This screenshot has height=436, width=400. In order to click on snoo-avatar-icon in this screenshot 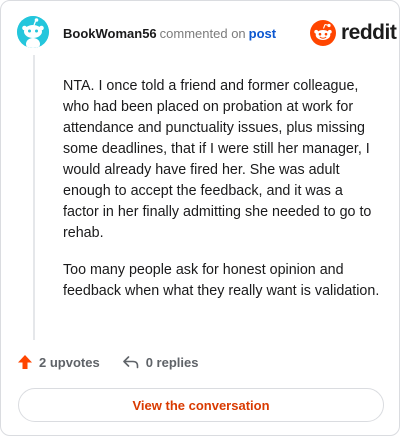, I will do `click(33, 32)`.